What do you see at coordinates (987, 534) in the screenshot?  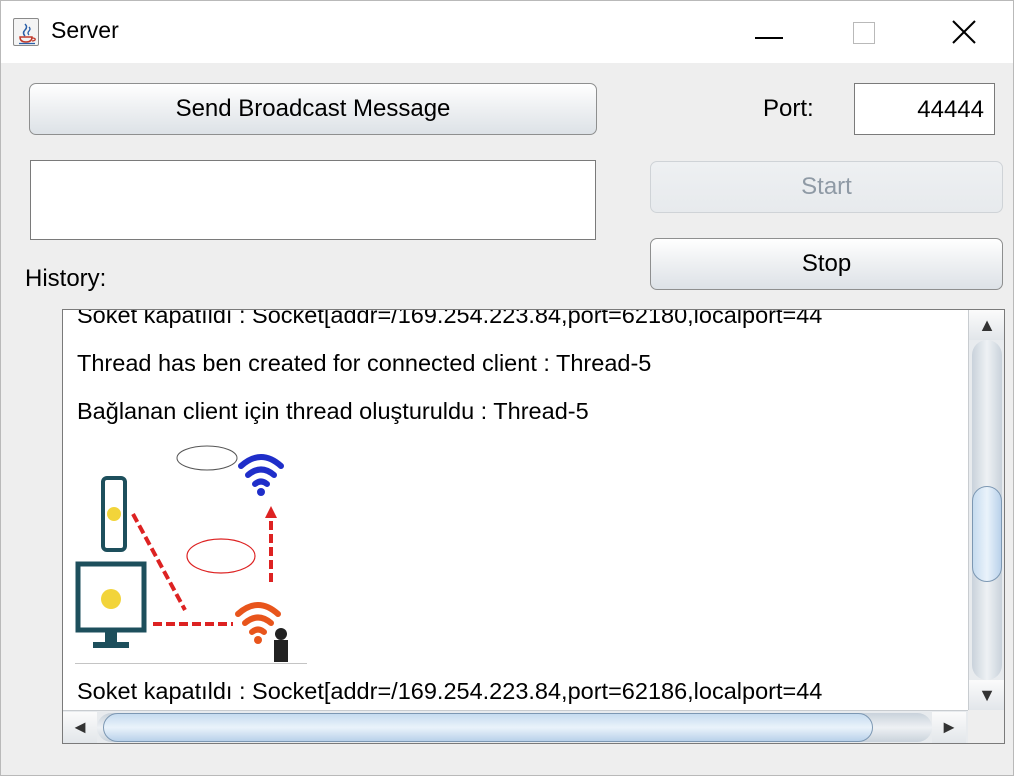 I see `vertical-scroll-thumb` at bounding box center [987, 534].